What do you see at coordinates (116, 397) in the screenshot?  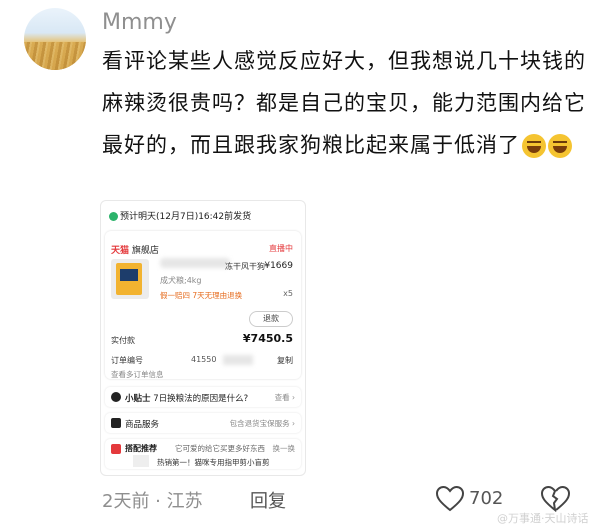 I see `play-icon` at bounding box center [116, 397].